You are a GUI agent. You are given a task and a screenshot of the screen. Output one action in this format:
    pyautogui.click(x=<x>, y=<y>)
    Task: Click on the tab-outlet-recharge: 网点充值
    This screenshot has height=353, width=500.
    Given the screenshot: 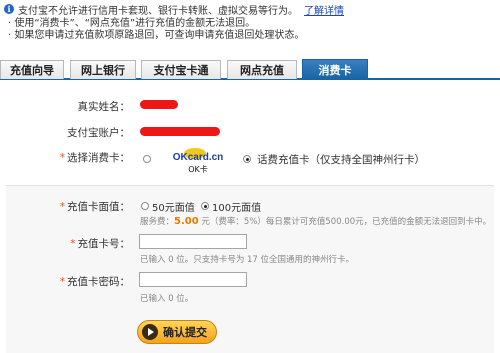 What is the action you would take?
    pyautogui.click(x=262, y=69)
    